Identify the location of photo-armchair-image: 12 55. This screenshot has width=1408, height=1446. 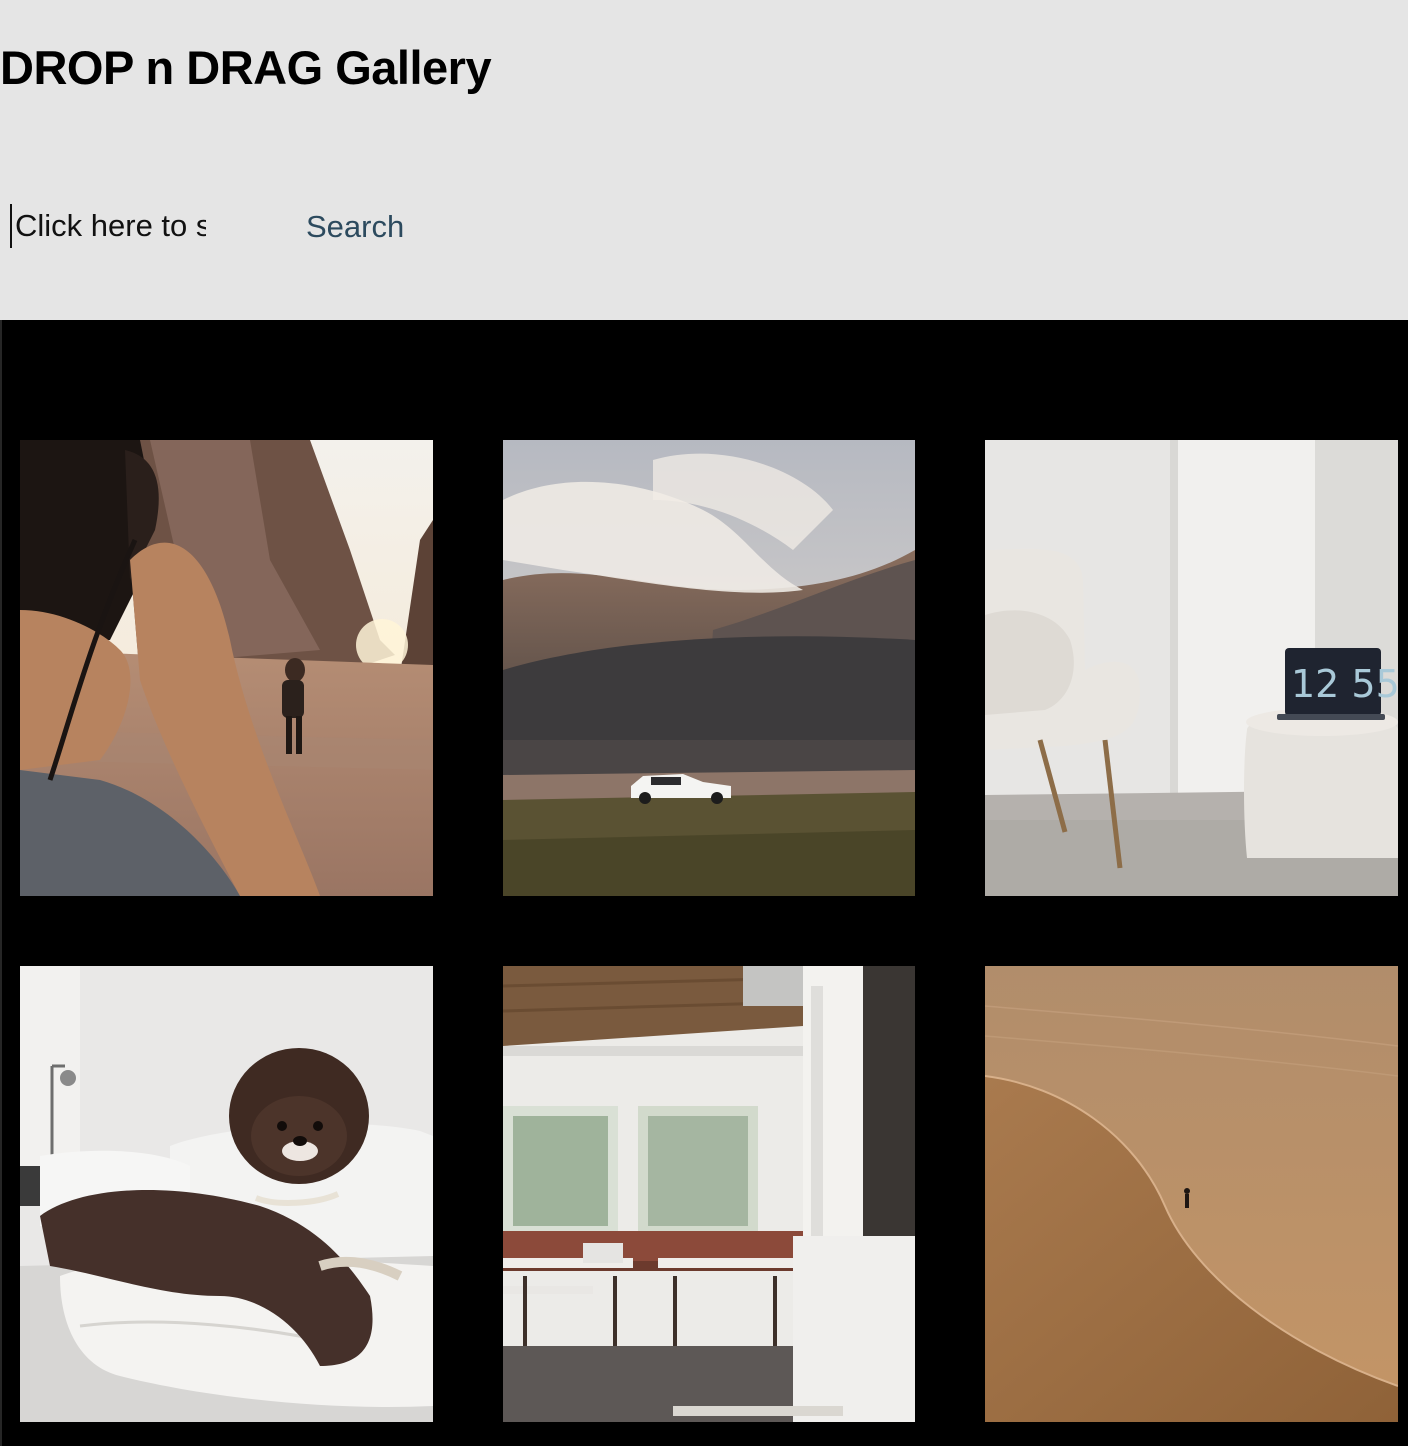
(1191, 668).